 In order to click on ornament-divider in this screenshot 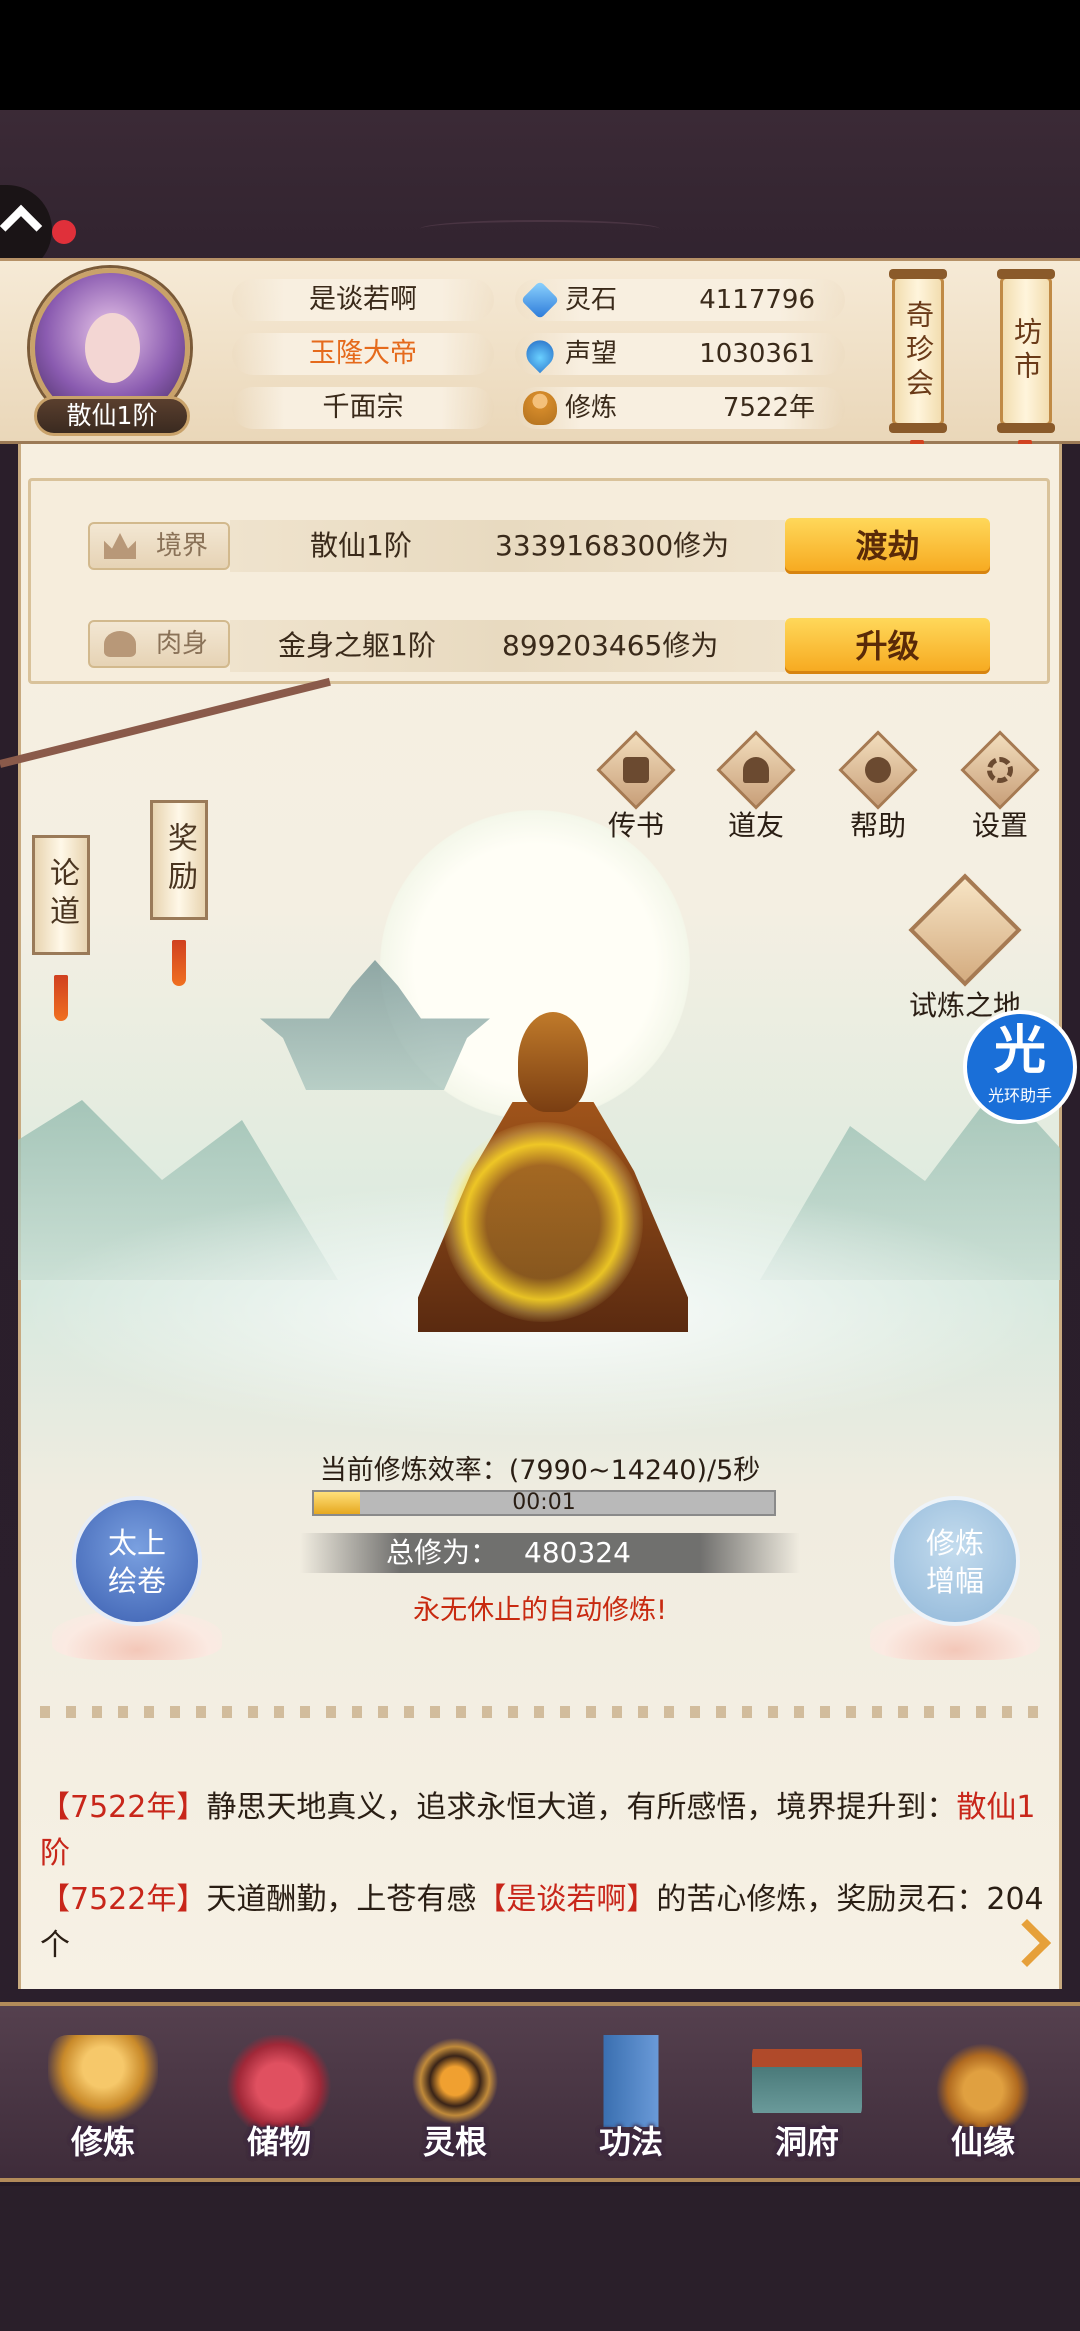, I will do `click(540, 1712)`.